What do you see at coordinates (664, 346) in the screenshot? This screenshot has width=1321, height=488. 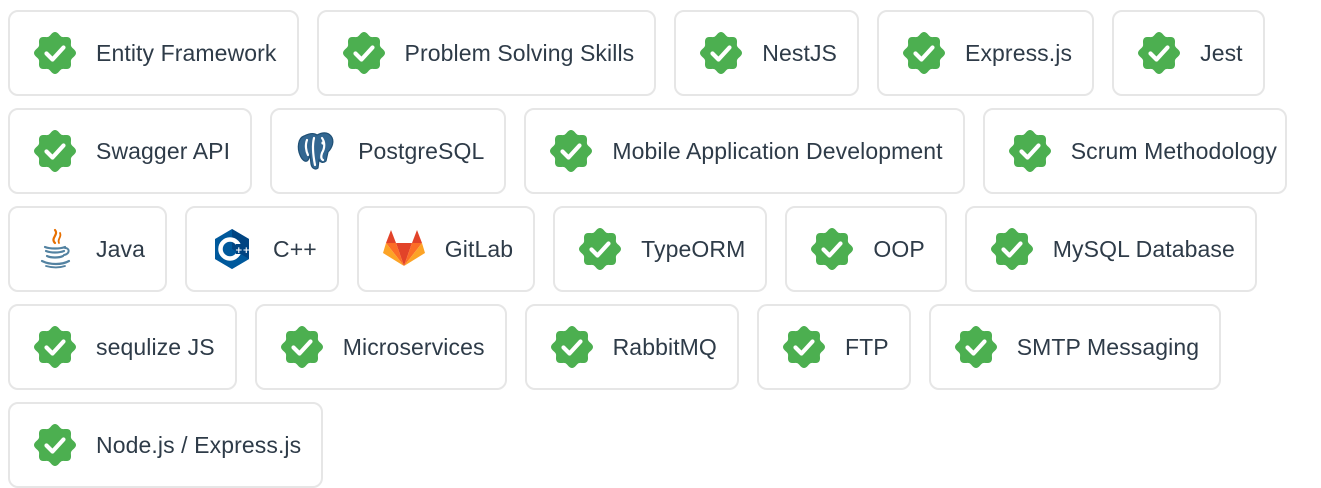 I see `skill-label: RabbitMQ` at bounding box center [664, 346].